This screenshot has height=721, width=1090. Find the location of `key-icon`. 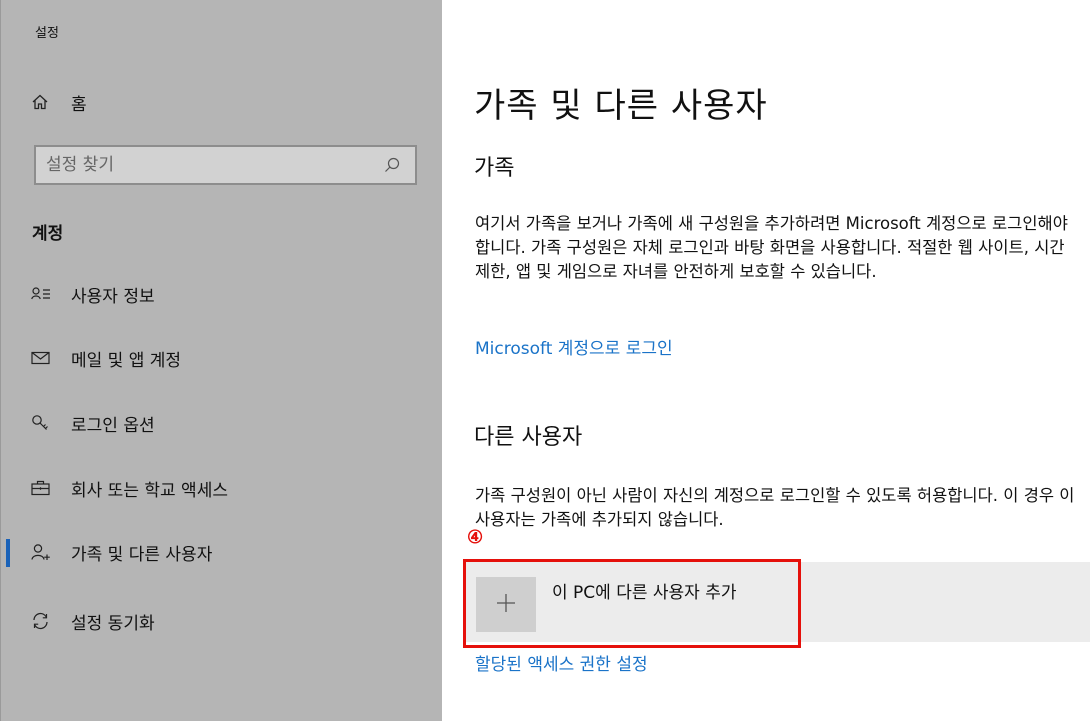

key-icon is located at coordinates (44, 423).